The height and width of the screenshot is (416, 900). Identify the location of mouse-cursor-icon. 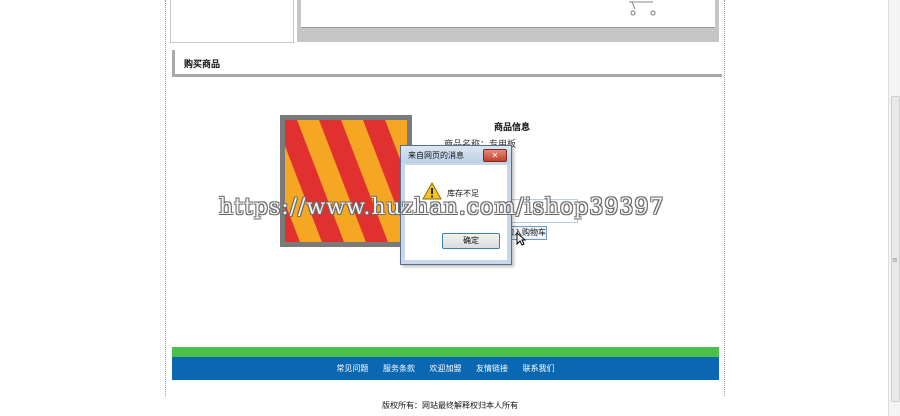
(521, 239).